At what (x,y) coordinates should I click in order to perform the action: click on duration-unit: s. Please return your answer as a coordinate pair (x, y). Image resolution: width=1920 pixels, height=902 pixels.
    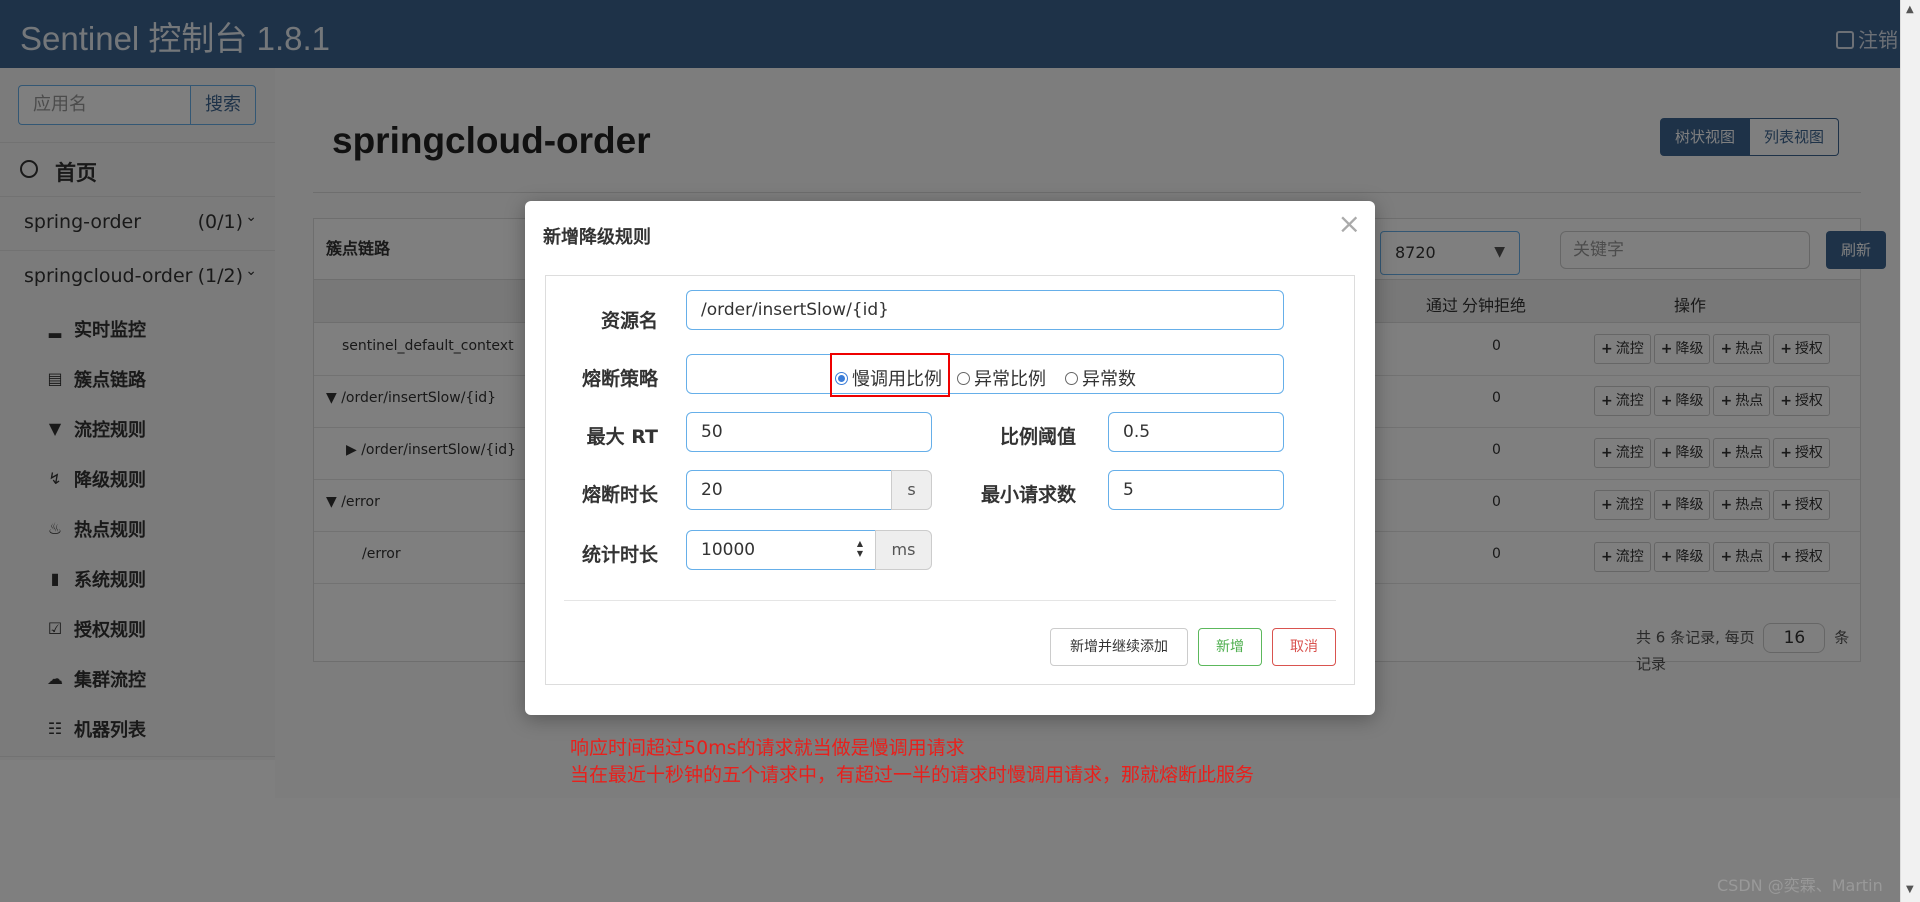
    Looking at the image, I should click on (911, 490).